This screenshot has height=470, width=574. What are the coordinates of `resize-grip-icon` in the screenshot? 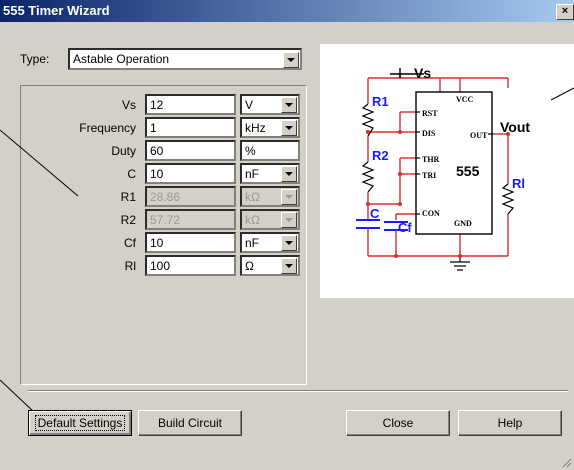 It's located at (566, 462).